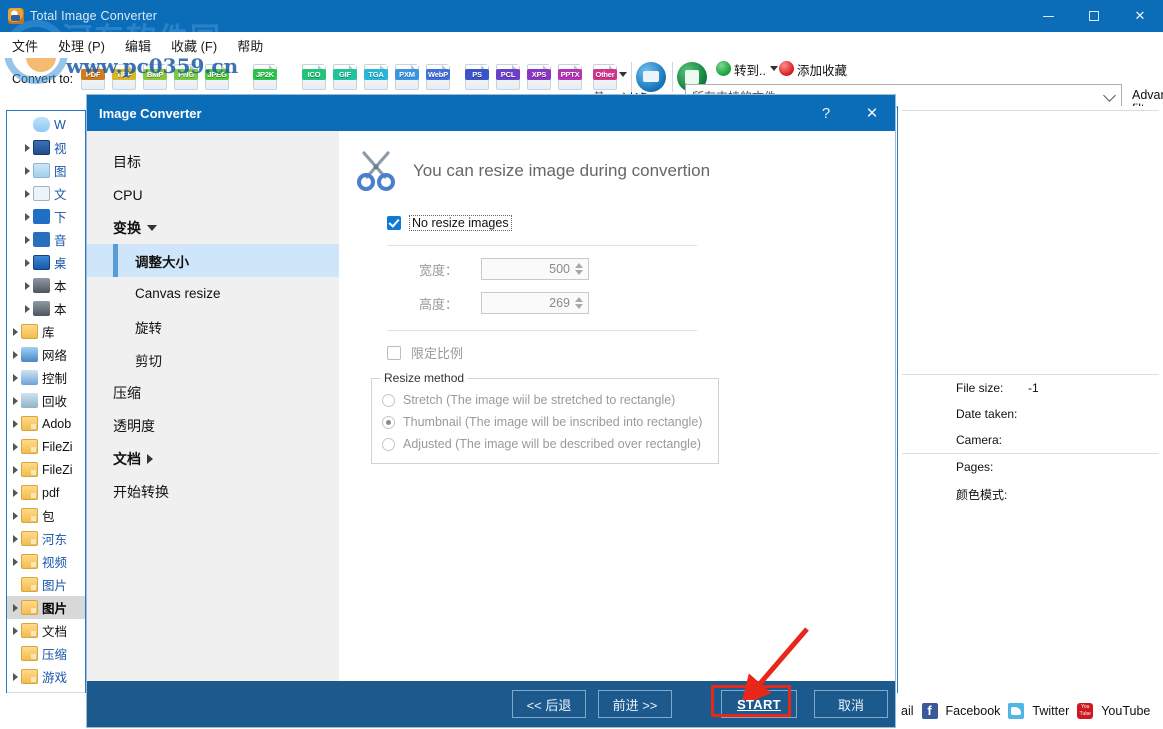 The width and height of the screenshot is (1163, 729). I want to click on format-button-ps: PS, so click(477, 77).